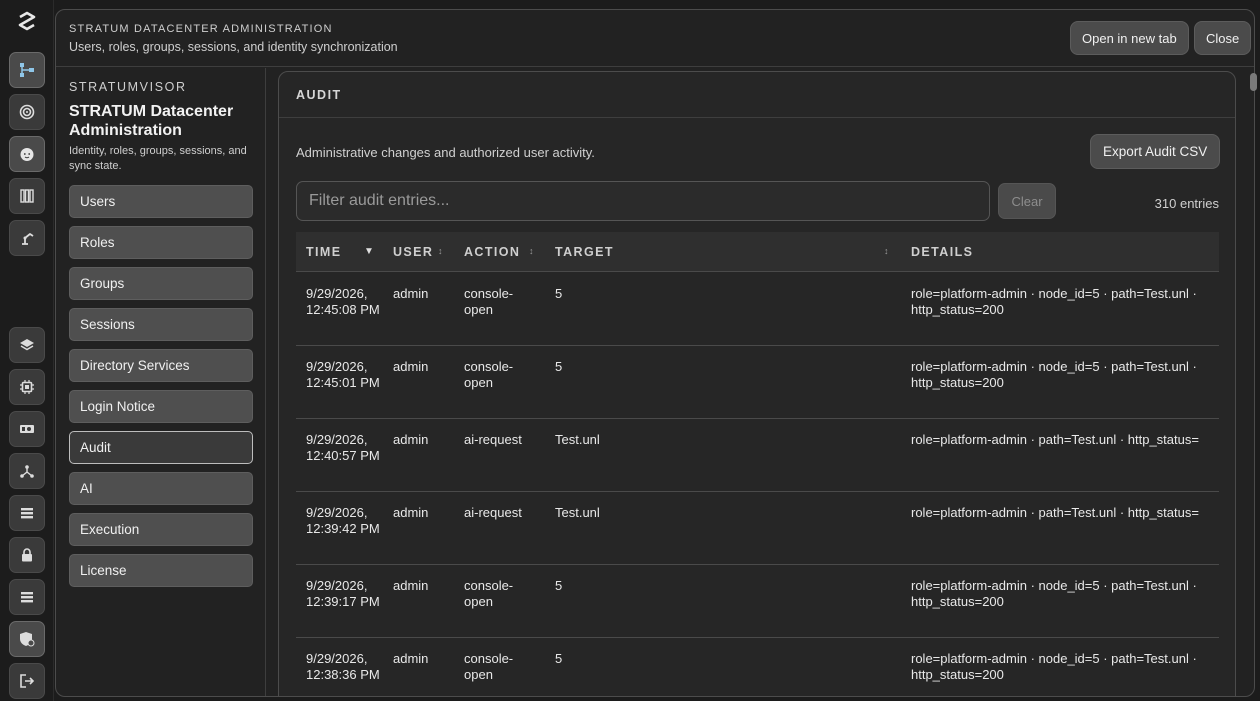 The width and height of the screenshot is (1260, 701). What do you see at coordinates (161, 447) in the screenshot?
I see `sidebar-item-audit: Audit` at bounding box center [161, 447].